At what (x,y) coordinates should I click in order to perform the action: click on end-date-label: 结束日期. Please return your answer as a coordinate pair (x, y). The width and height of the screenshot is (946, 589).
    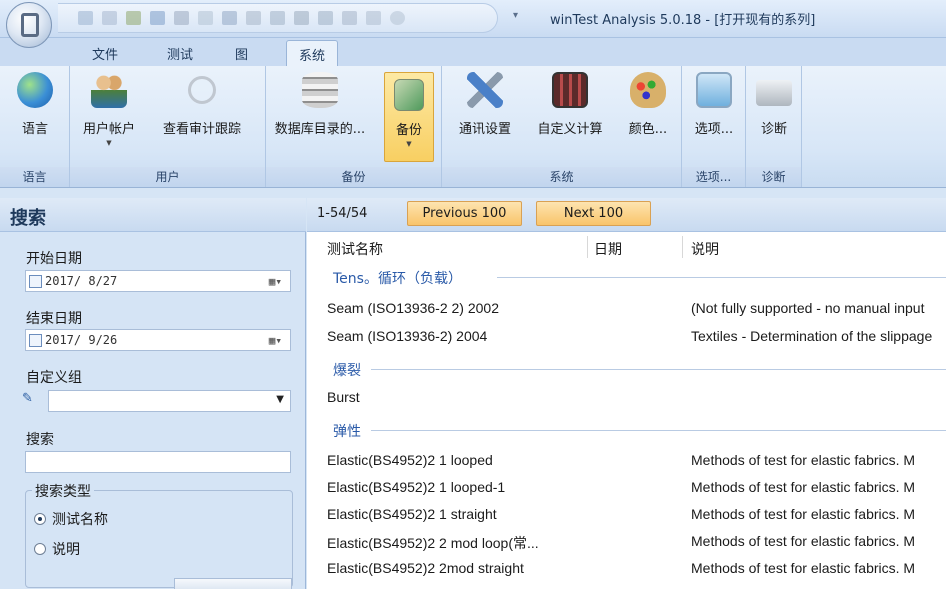
    Looking at the image, I should click on (54, 319).